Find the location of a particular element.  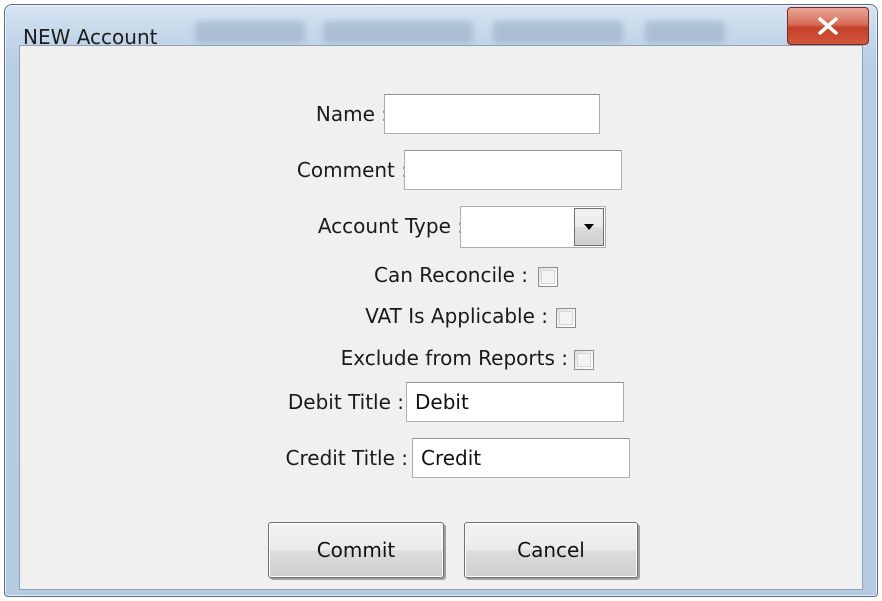

debit-title-label: Debit Title : is located at coordinates (345, 402).